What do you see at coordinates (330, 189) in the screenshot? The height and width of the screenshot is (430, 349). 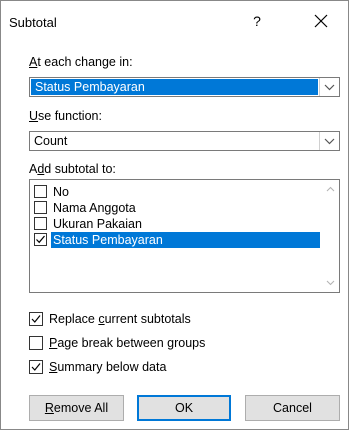 I see `scroll-up-icon` at bounding box center [330, 189].